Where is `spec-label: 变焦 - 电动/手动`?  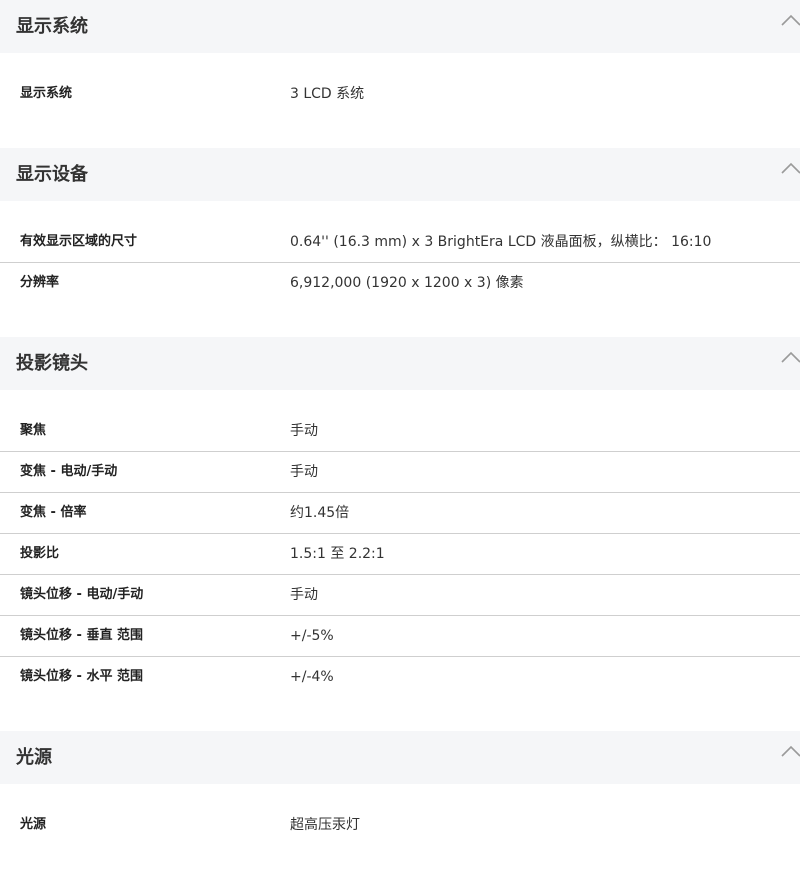
spec-label: 变焦 - 电动/手动 is located at coordinates (69, 471).